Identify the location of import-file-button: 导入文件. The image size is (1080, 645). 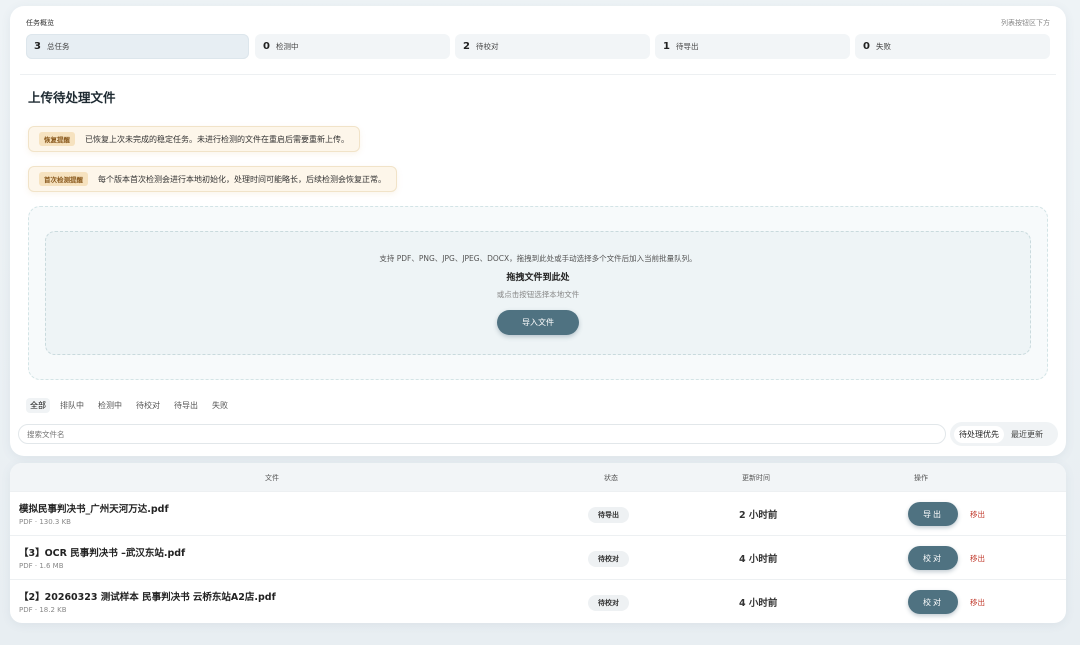
(538, 322).